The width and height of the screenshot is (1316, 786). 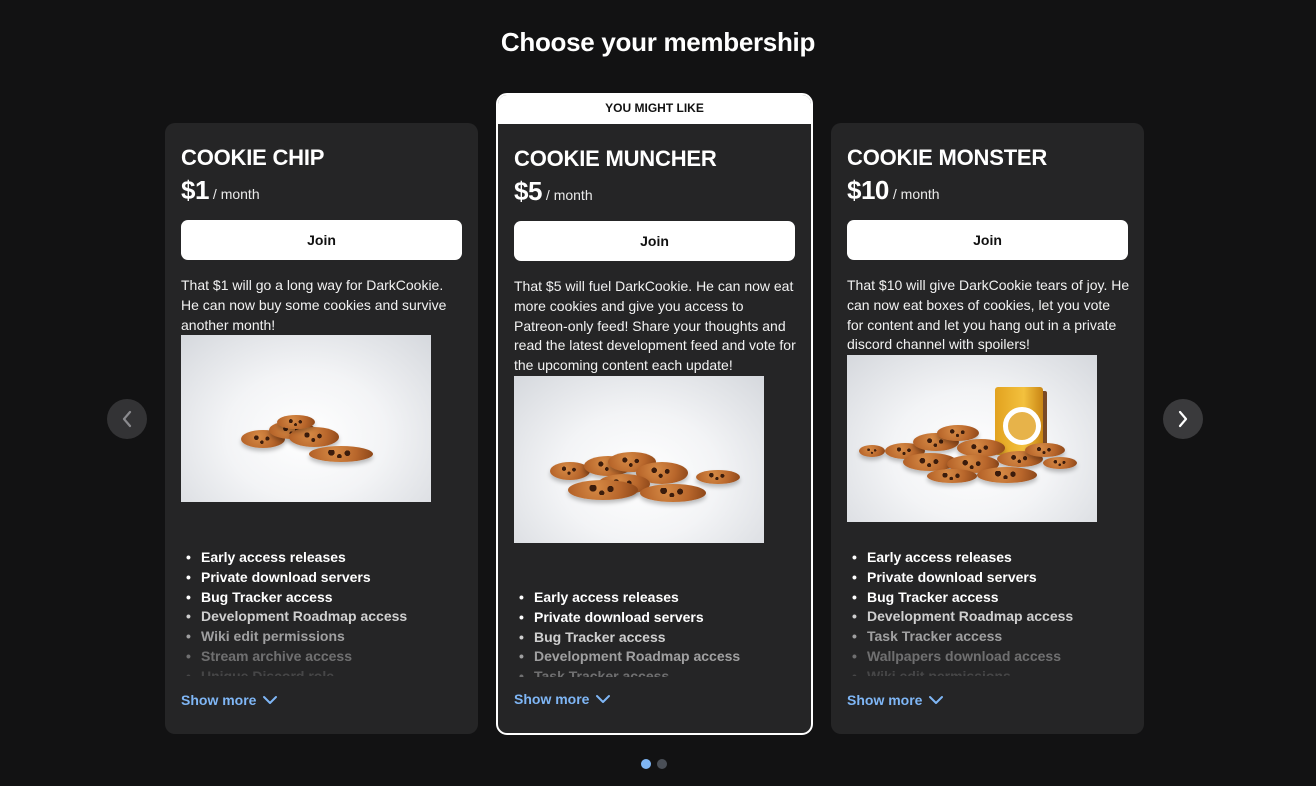 I want to click on featured-tag: YOU MIGHT LIKE, so click(x=654, y=109).